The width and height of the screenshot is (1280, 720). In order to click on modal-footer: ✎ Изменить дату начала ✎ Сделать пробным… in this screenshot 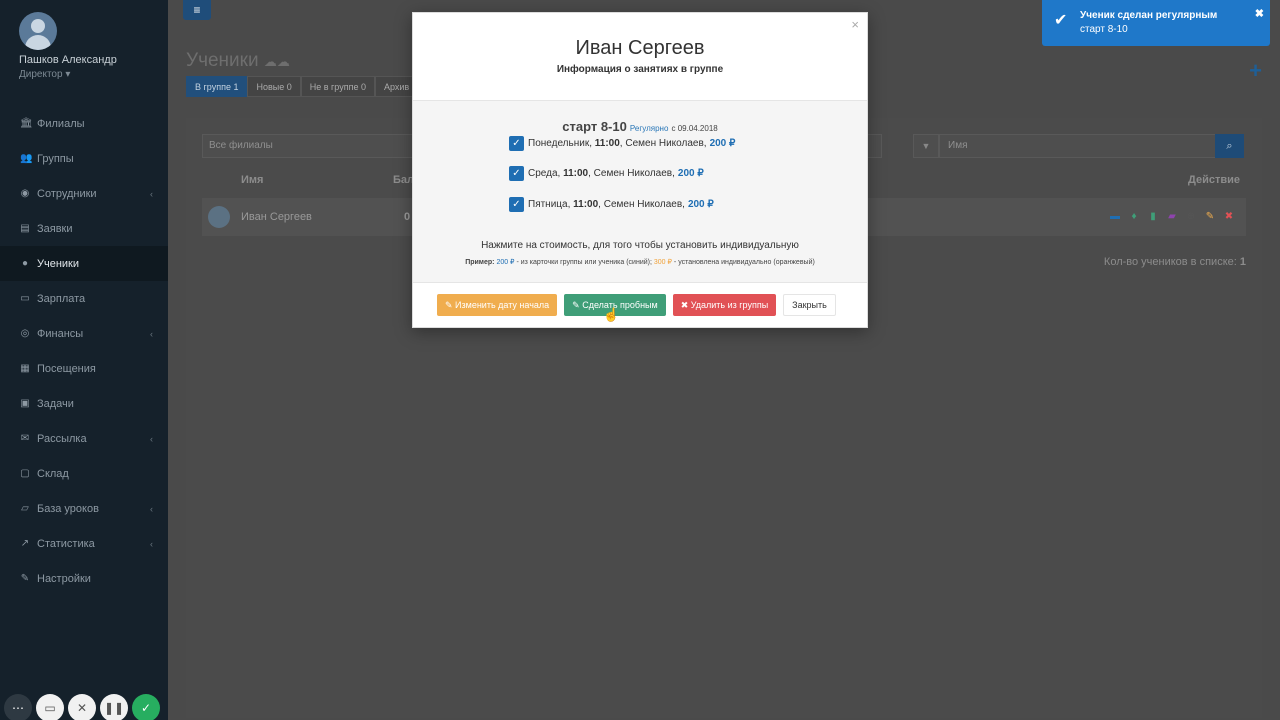, I will do `click(640, 304)`.